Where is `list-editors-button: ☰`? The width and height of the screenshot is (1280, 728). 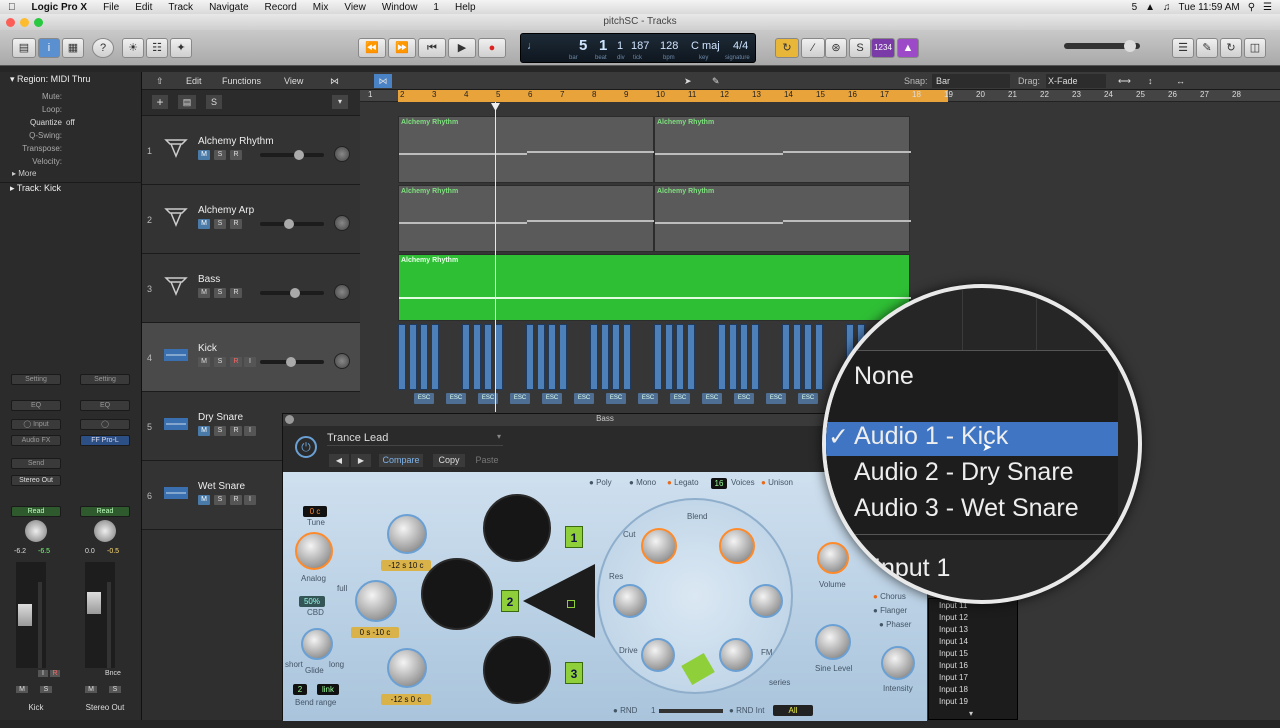
list-editors-button: ☰ is located at coordinates (1183, 48).